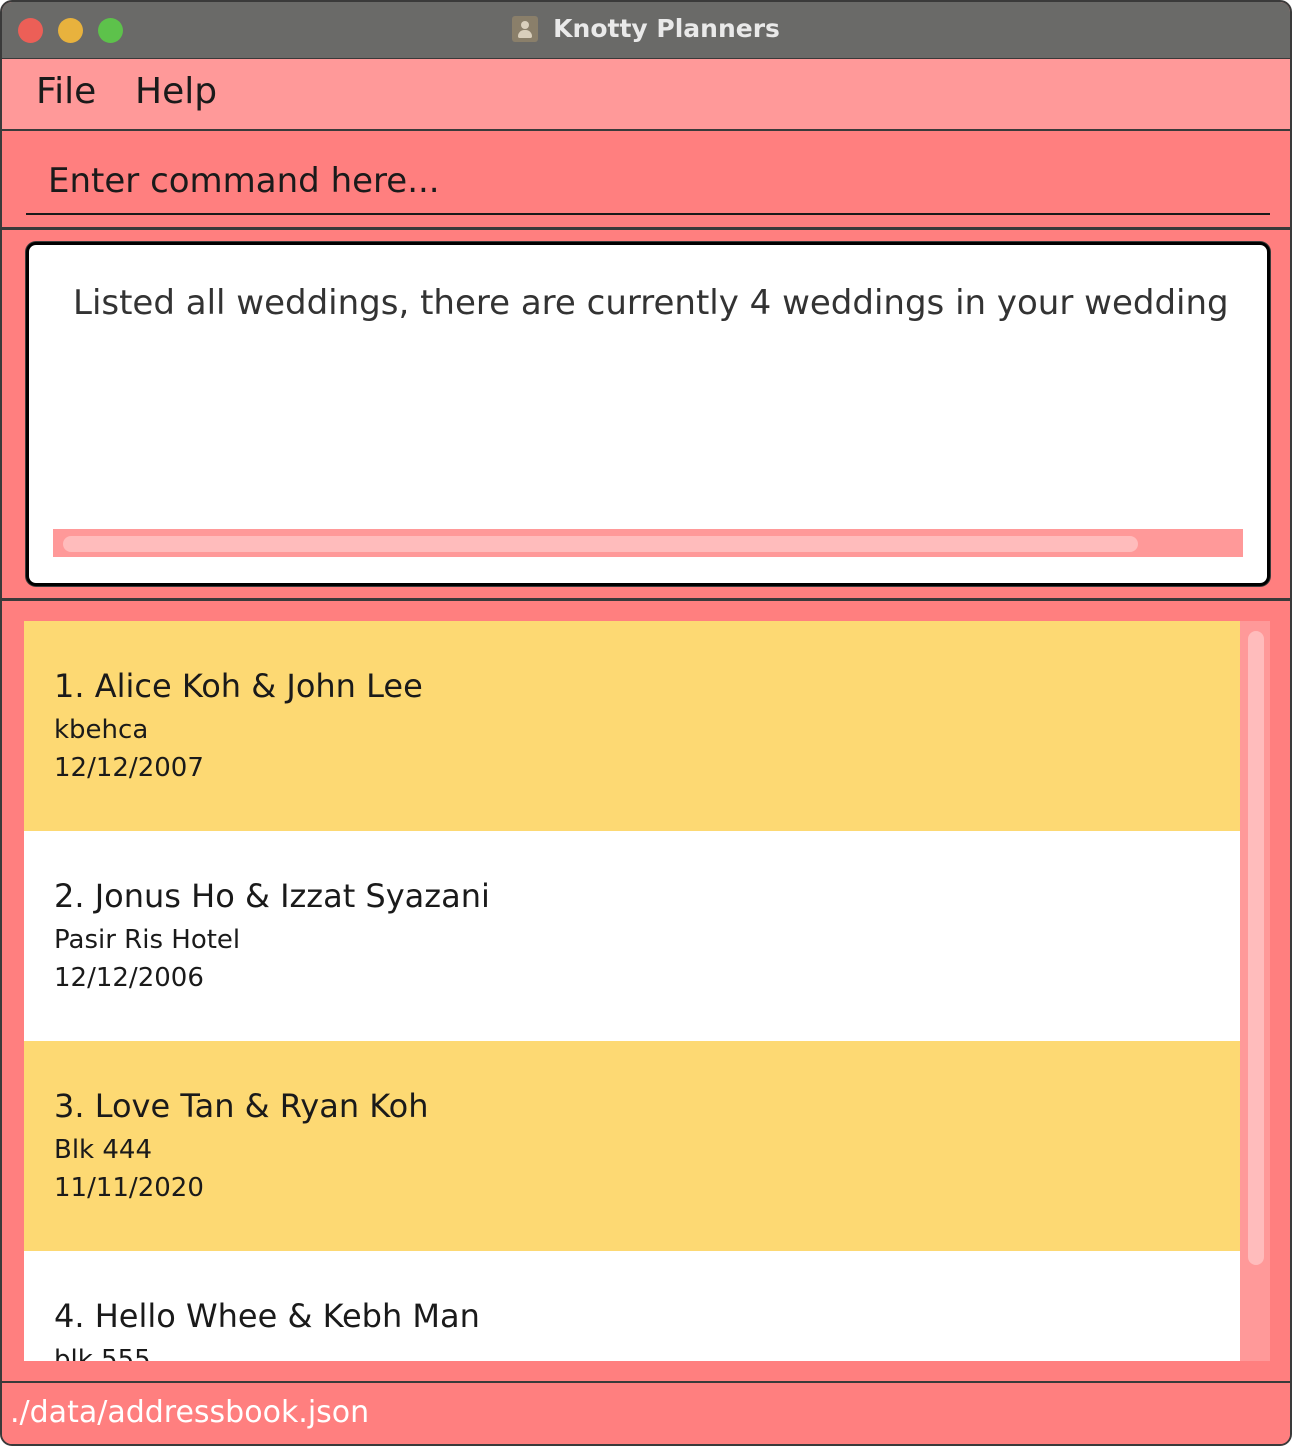  What do you see at coordinates (66, 91) in the screenshot?
I see `menu-file: File` at bounding box center [66, 91].